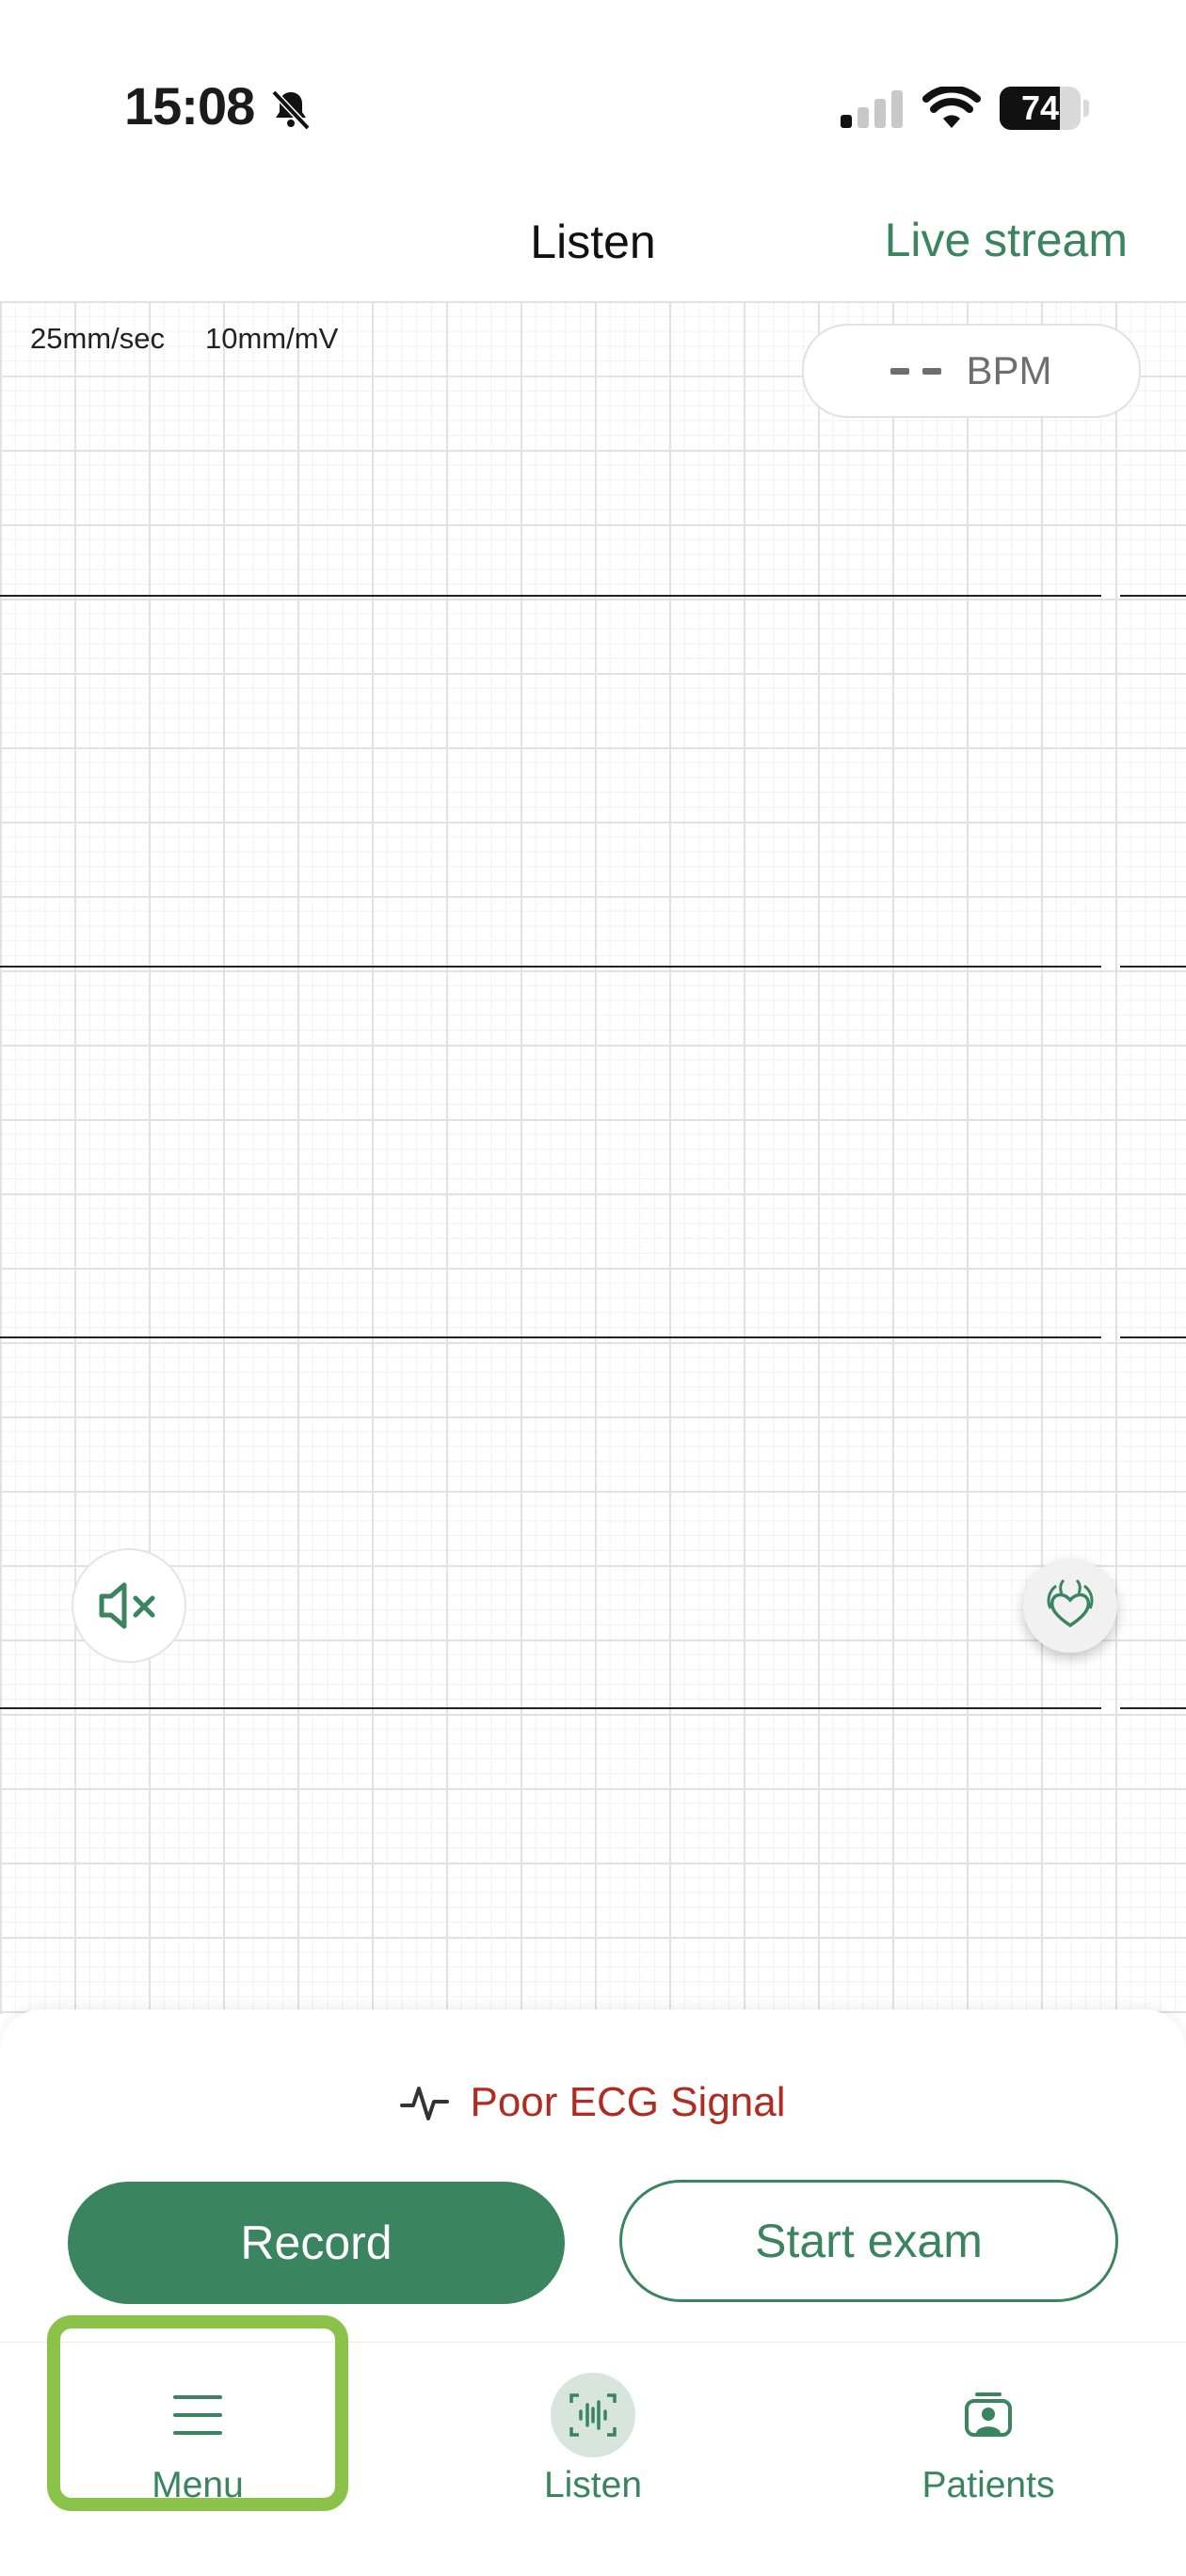 The height and width of the screenshot is (2576, 1186). I want to click on heart-lungs-icon, so click(1070, 1603).